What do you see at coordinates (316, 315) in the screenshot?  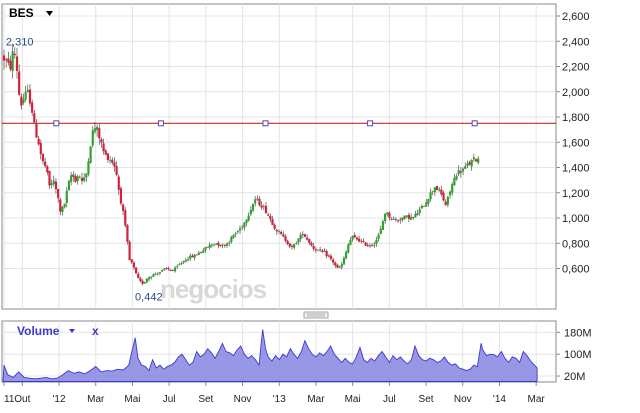 I see `panel-resize-handle` at bounding box center [316, 315].